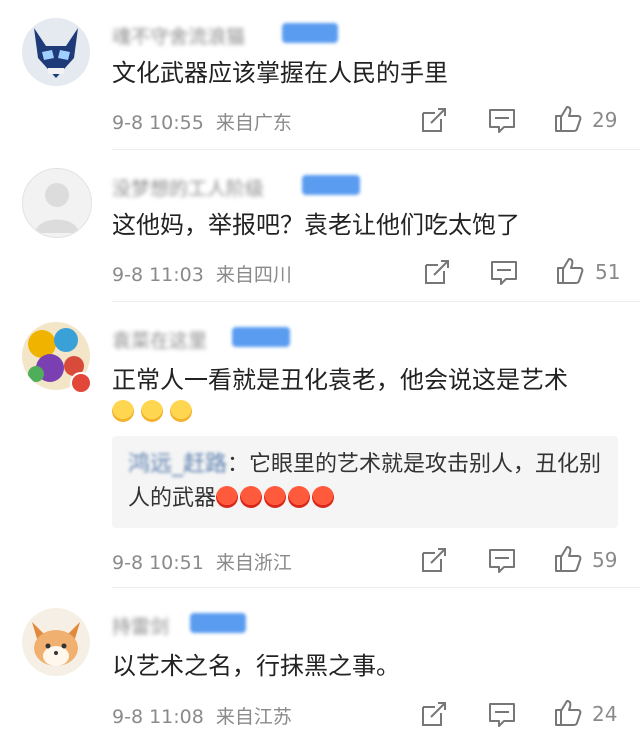  What do you see at coordinates (253, 123) in the screenshot?
I see `comment-location: 来自广东` at bounding box center [253, 123].